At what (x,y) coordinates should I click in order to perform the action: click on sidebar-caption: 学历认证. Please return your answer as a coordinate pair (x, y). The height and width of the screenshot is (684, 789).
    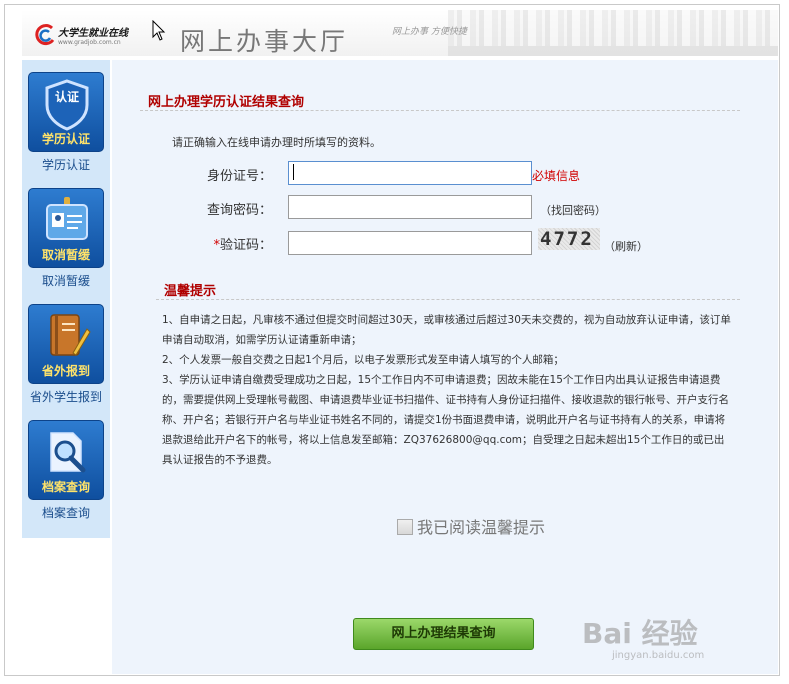
    Looking at the image, I should click on (66, 164).